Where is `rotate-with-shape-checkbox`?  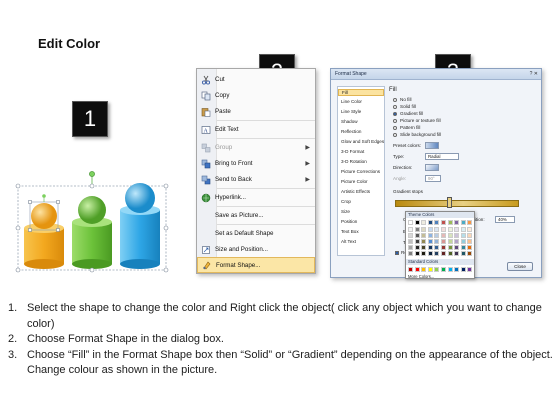 rotate-with-shape-checkbox is located at coordinates (397, 253).